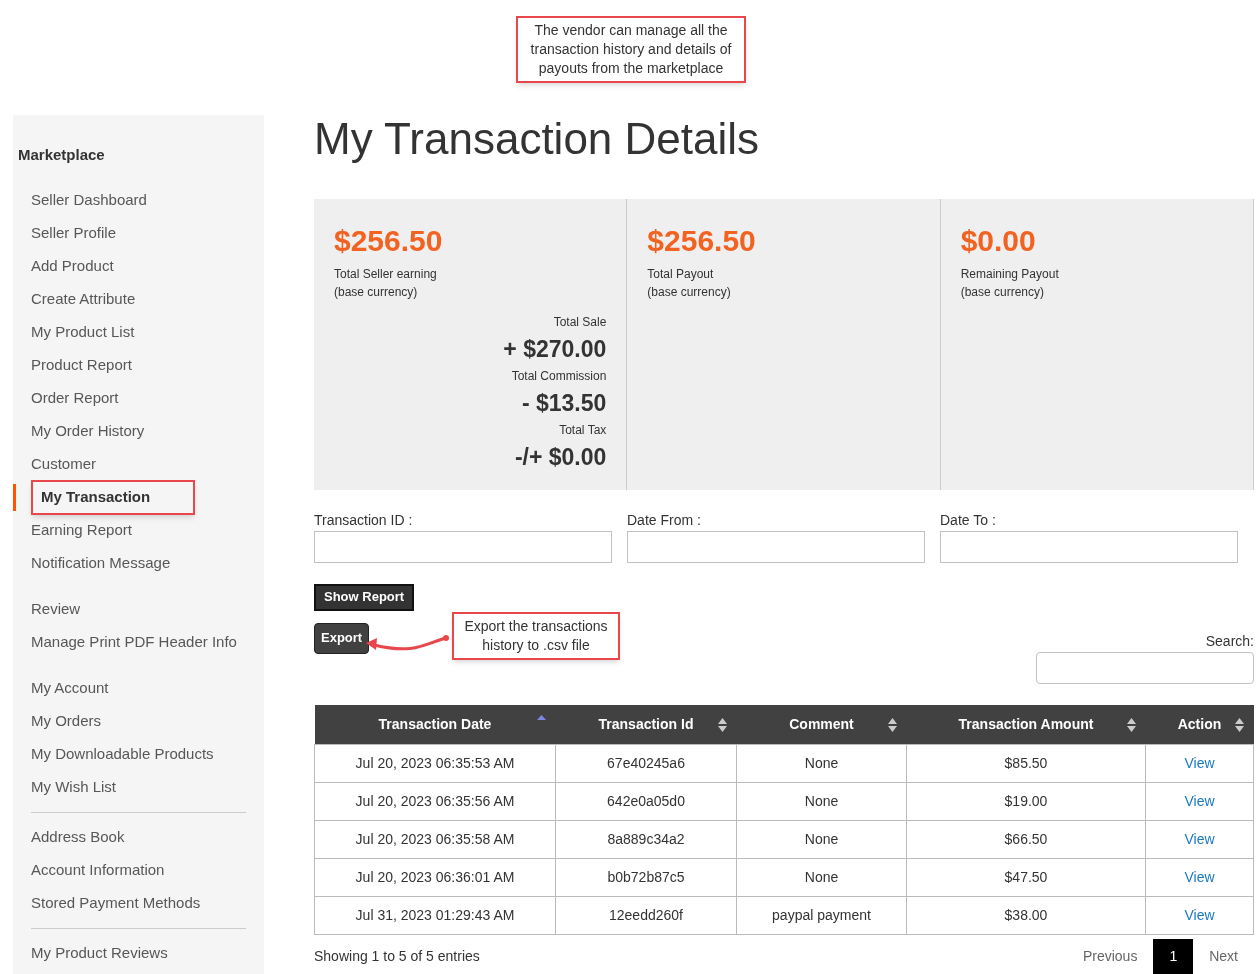  I want to click on breakdown-label: Total Tax, so click(583, 430).